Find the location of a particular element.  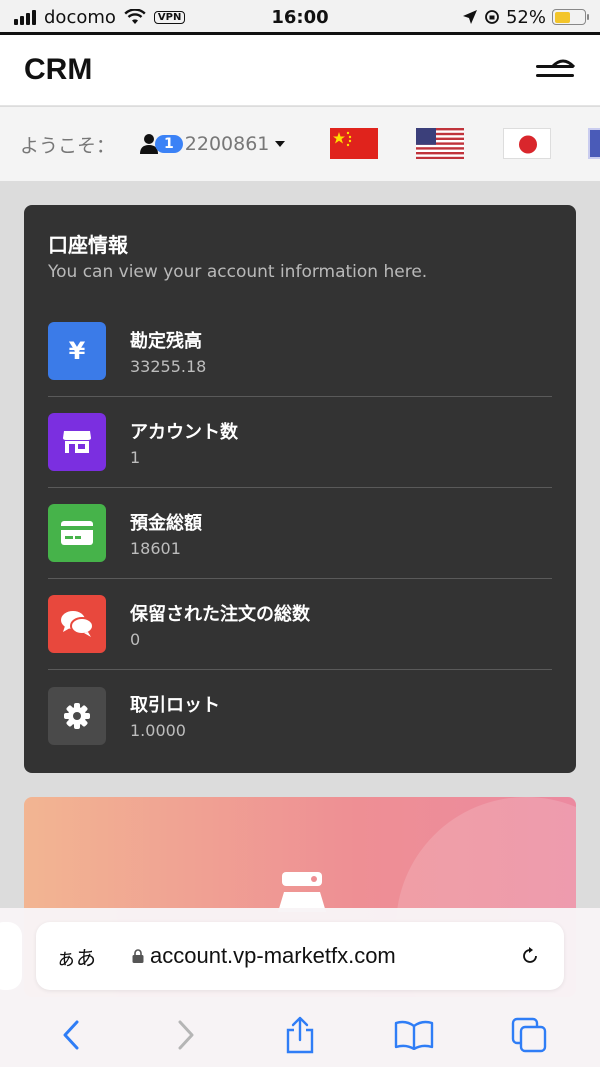

other-flag is located at coordinates (594, 143).